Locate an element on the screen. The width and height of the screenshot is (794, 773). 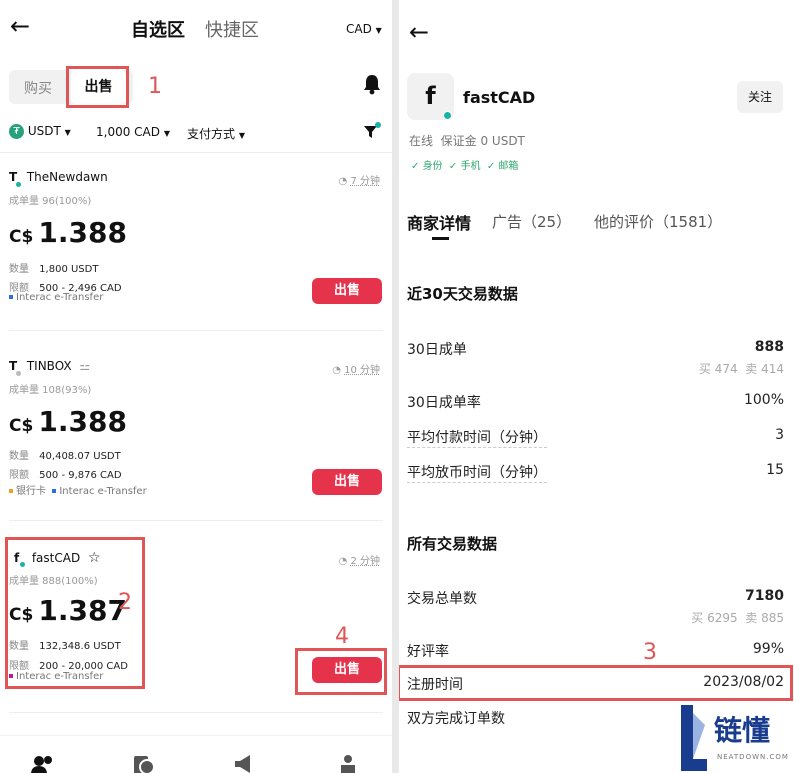
currency-sign: C$ is located at coordinates (21, 237).